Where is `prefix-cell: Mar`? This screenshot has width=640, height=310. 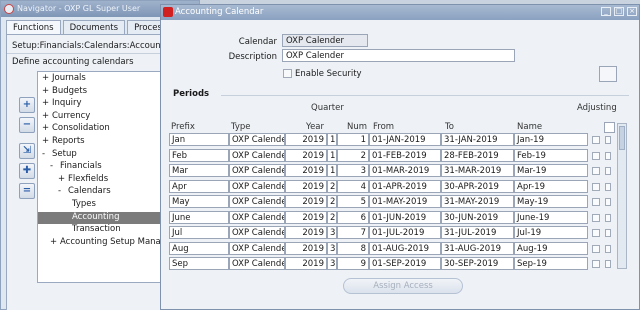 prefix-cell: Mar is located at coordinates (199, 170).